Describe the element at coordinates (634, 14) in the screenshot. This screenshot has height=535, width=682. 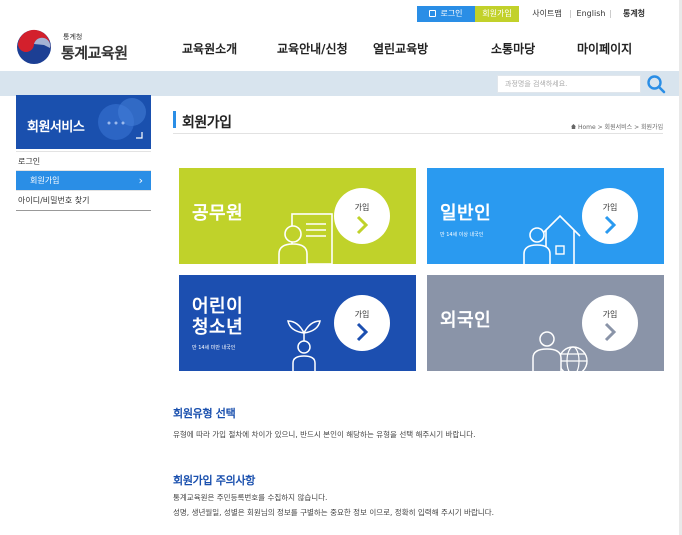
I see `kostat-link: 통계청` at that location.